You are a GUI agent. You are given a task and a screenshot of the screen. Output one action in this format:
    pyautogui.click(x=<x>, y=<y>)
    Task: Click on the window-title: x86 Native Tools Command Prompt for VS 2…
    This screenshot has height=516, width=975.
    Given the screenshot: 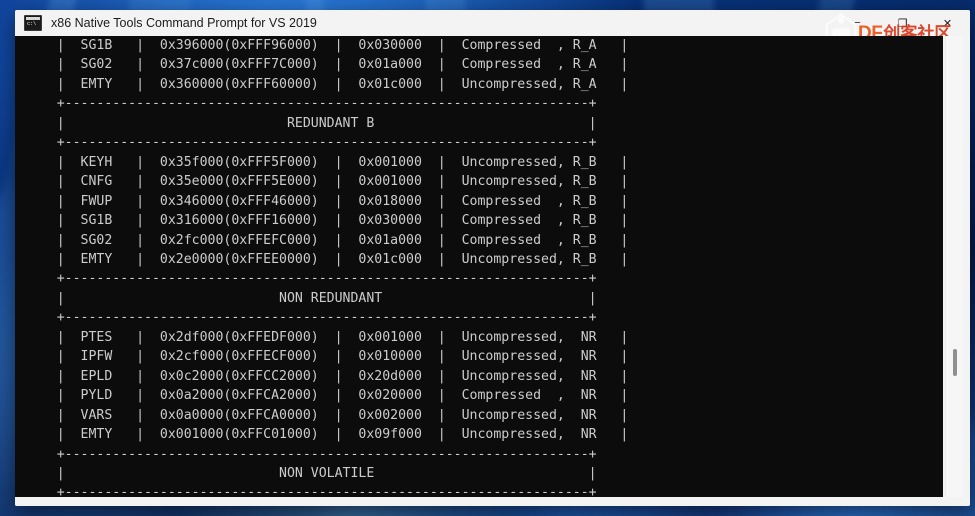 What is the action you would take?
    pyautogui.click(x=184, y=23)
    